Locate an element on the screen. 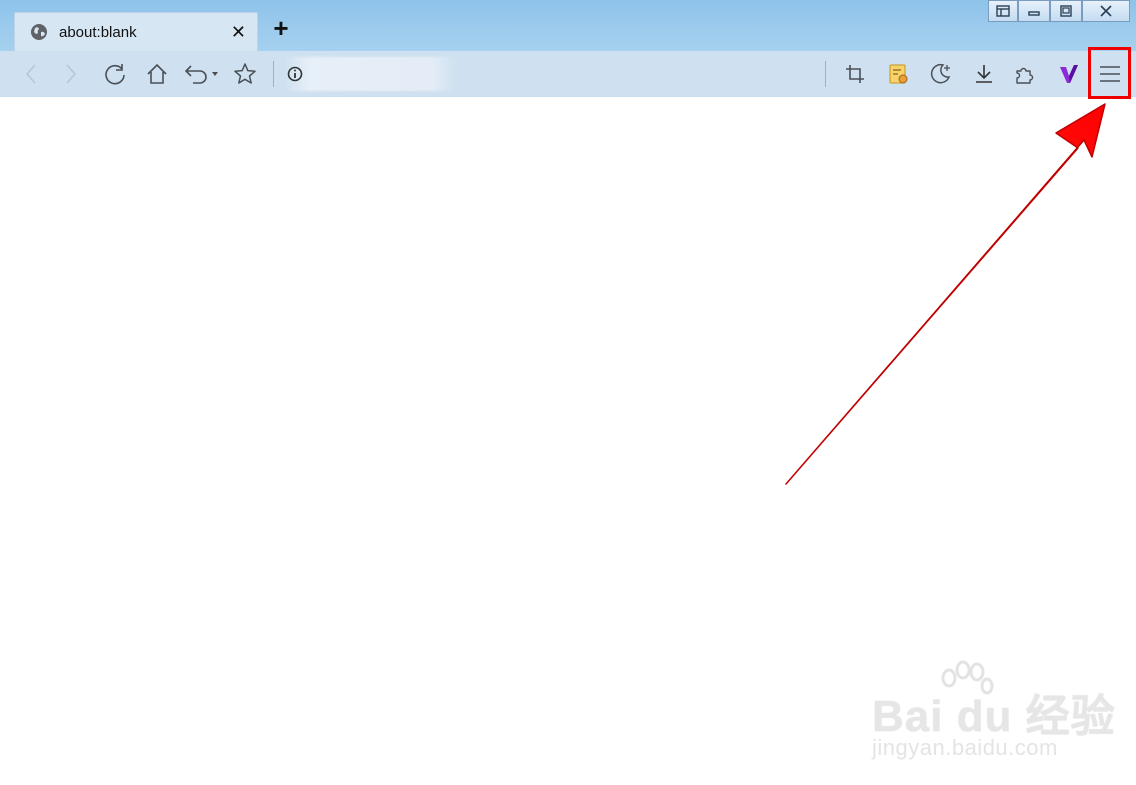  close-icon is located at coordinates (1106, 11).